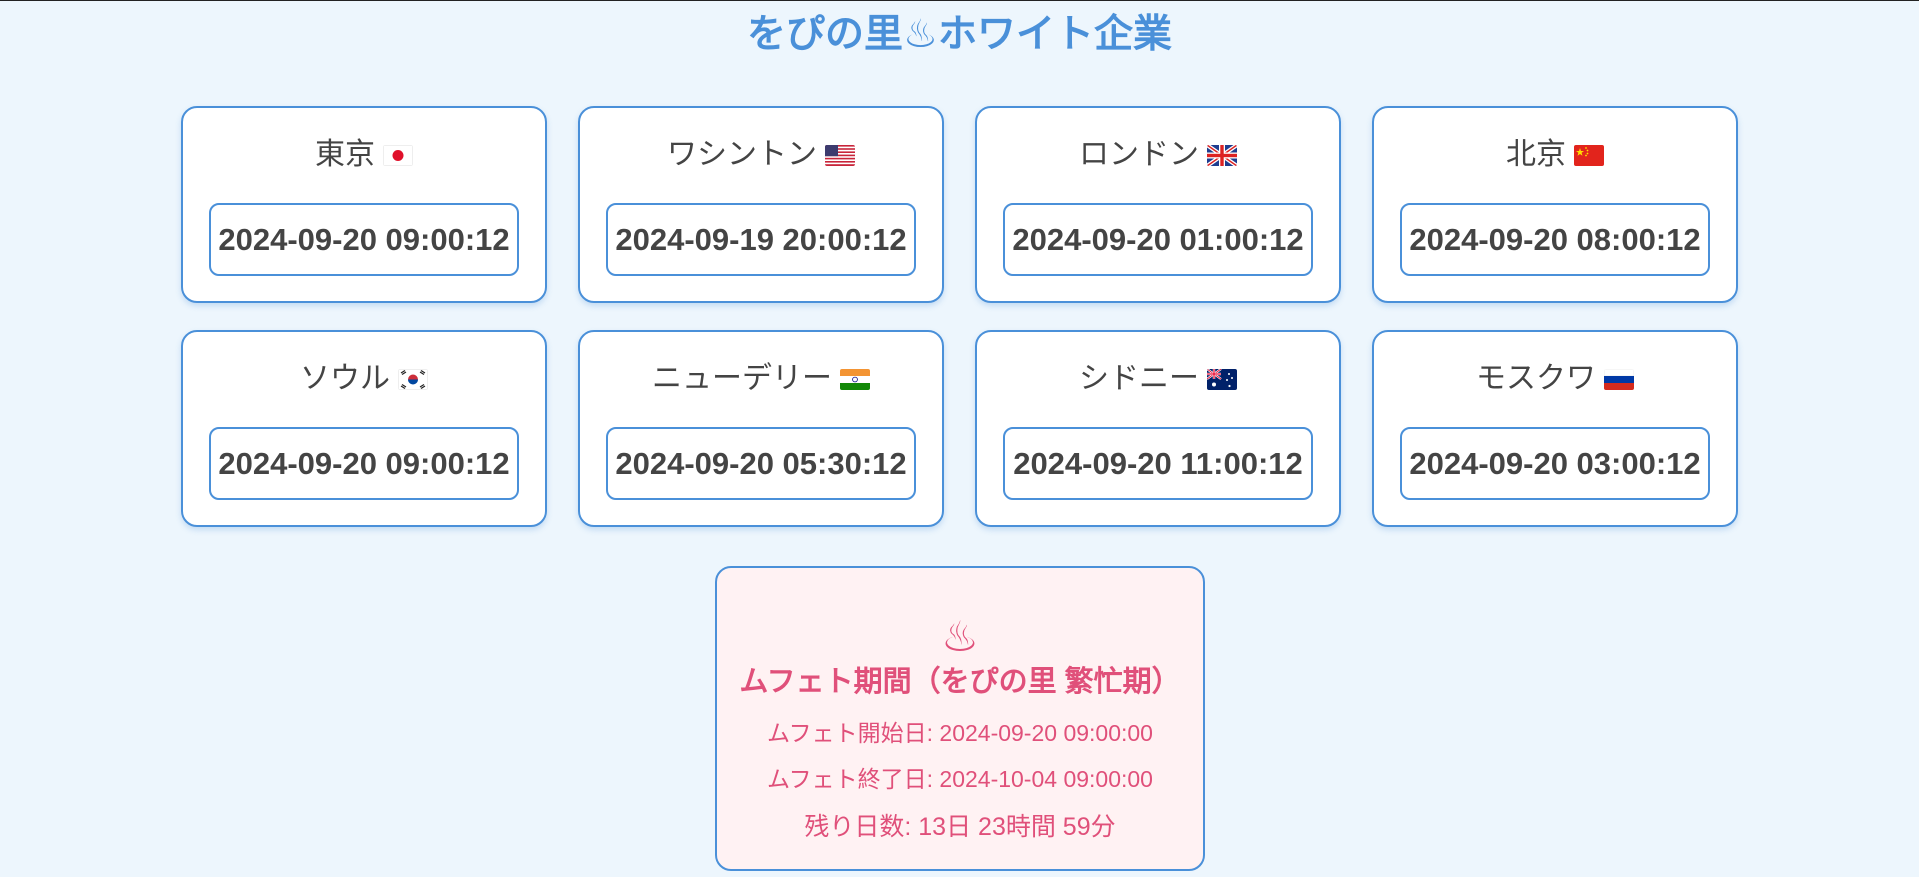 Image resolution: width=1919 pixels, height=877 pixels. What do you see at coordinates (742, 154) in the screenshot?
I see `city-label: ワシントン` at bounding box center [742, 154].